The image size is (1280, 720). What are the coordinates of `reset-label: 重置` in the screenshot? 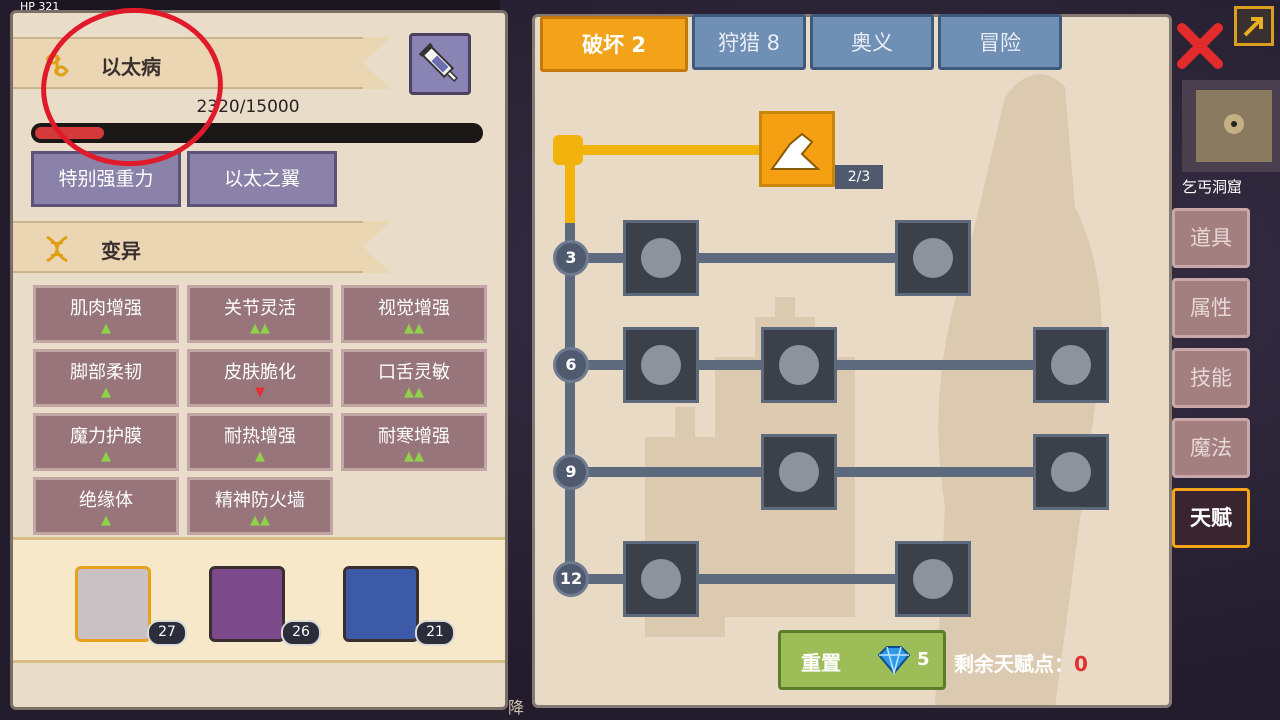 It's located at (821, 663).